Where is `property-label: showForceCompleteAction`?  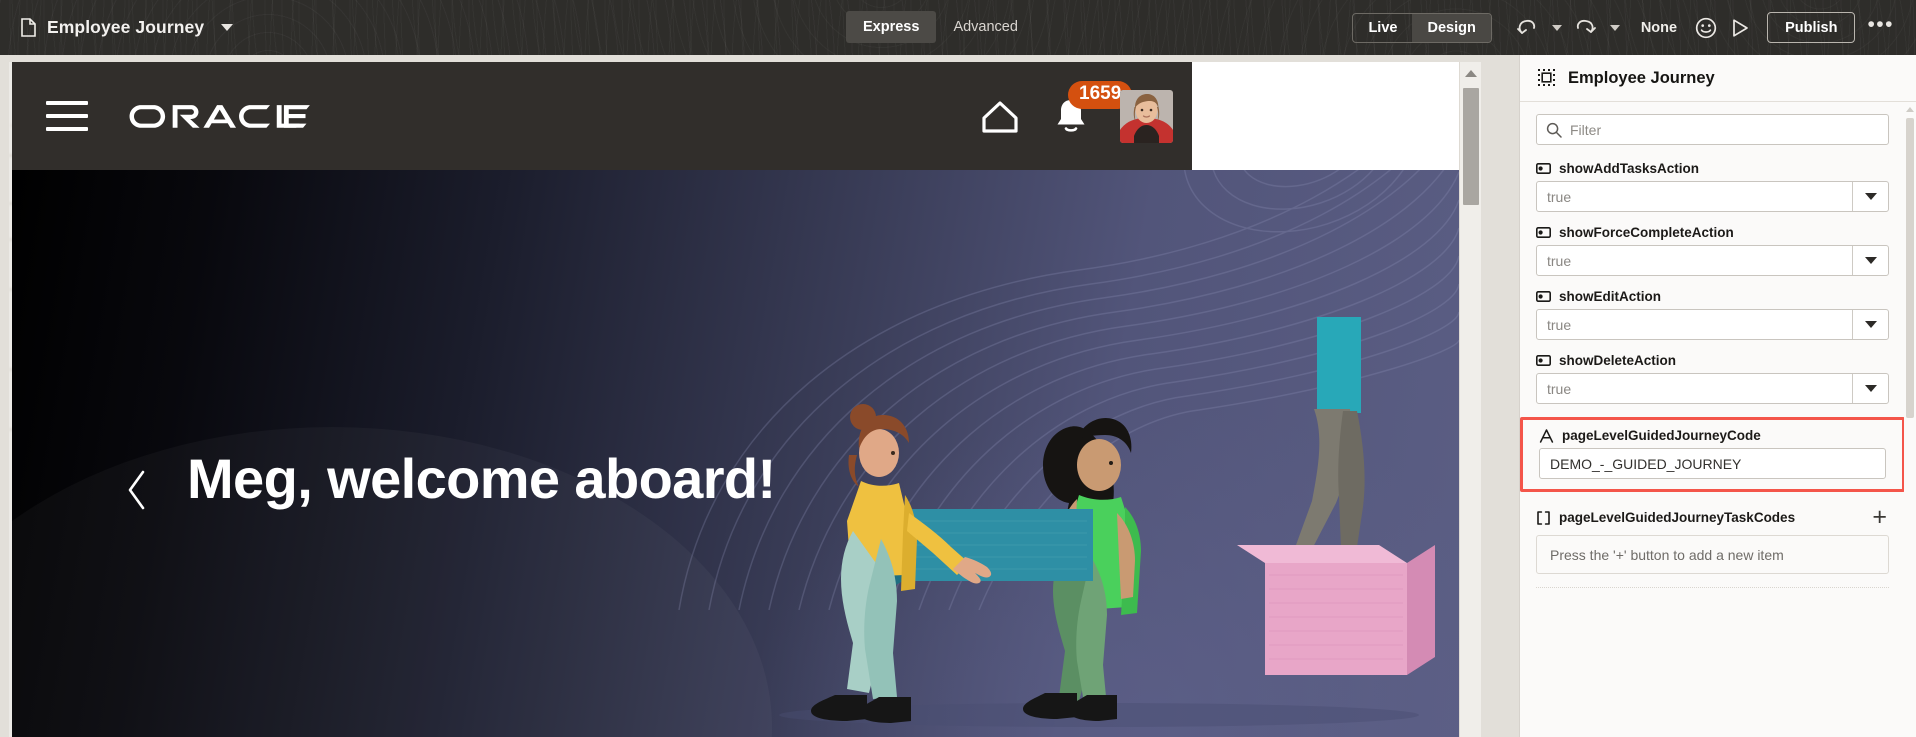
property-label: showForceCompleteAction is located at coordinates (1712, 232).